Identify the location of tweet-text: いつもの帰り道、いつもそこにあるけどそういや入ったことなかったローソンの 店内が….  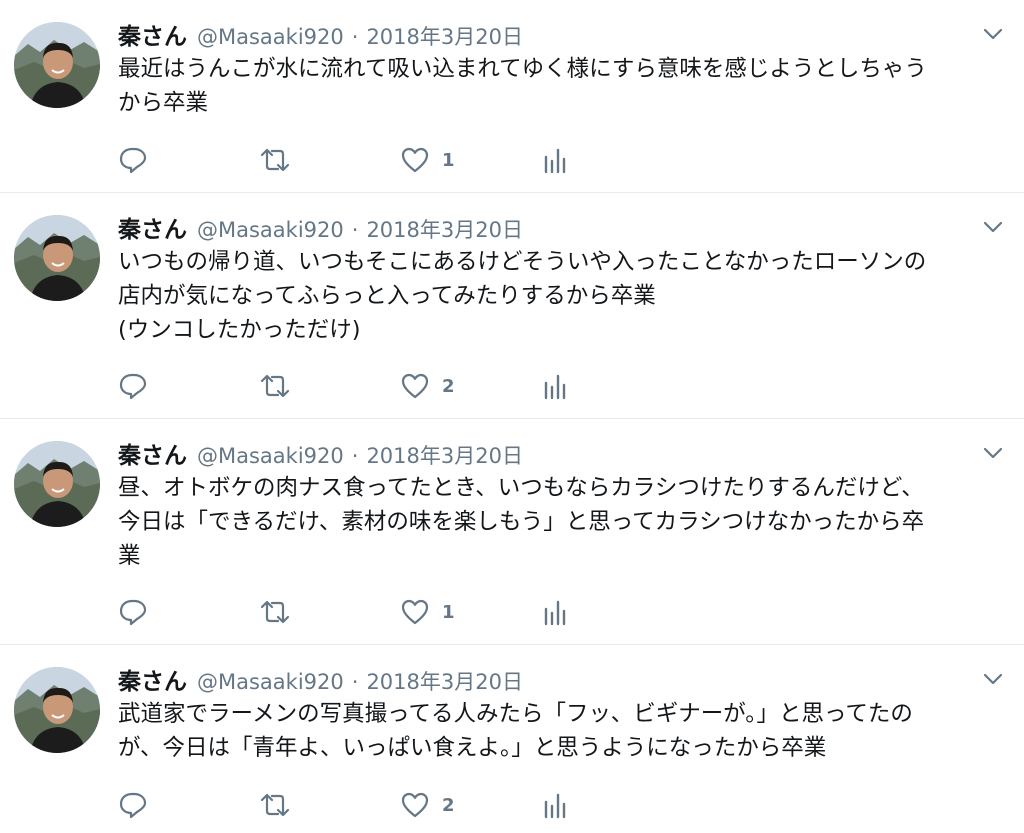
(522, 296).